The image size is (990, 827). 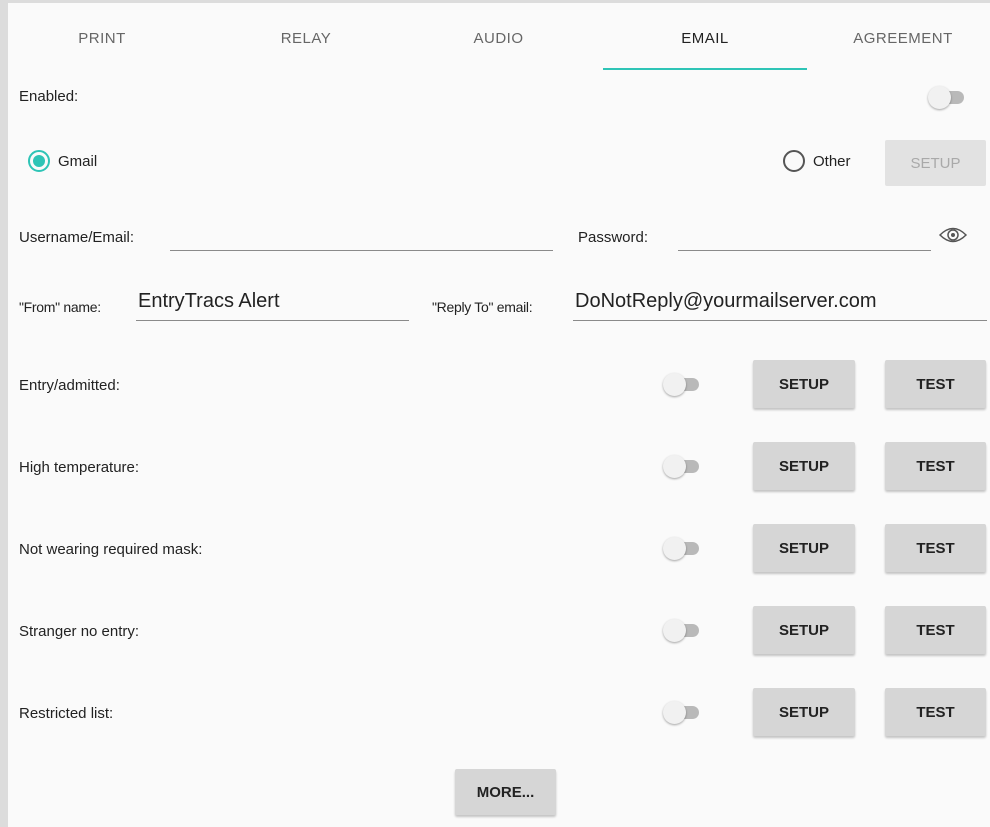 I want to click on tab-email: EMAIL, so click(x=705, y=38).